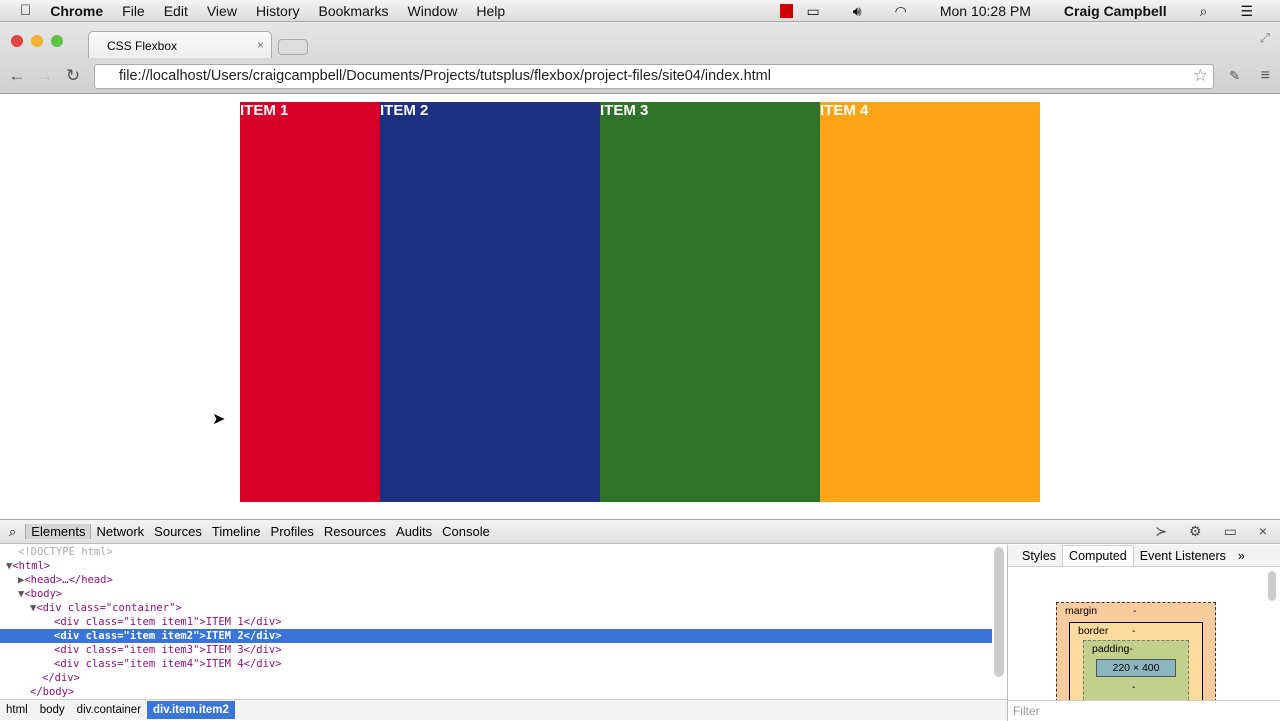  Describe the element at coordinates (496, 691) in the screenshot. I see `dom-body-close: </body>` at that location.